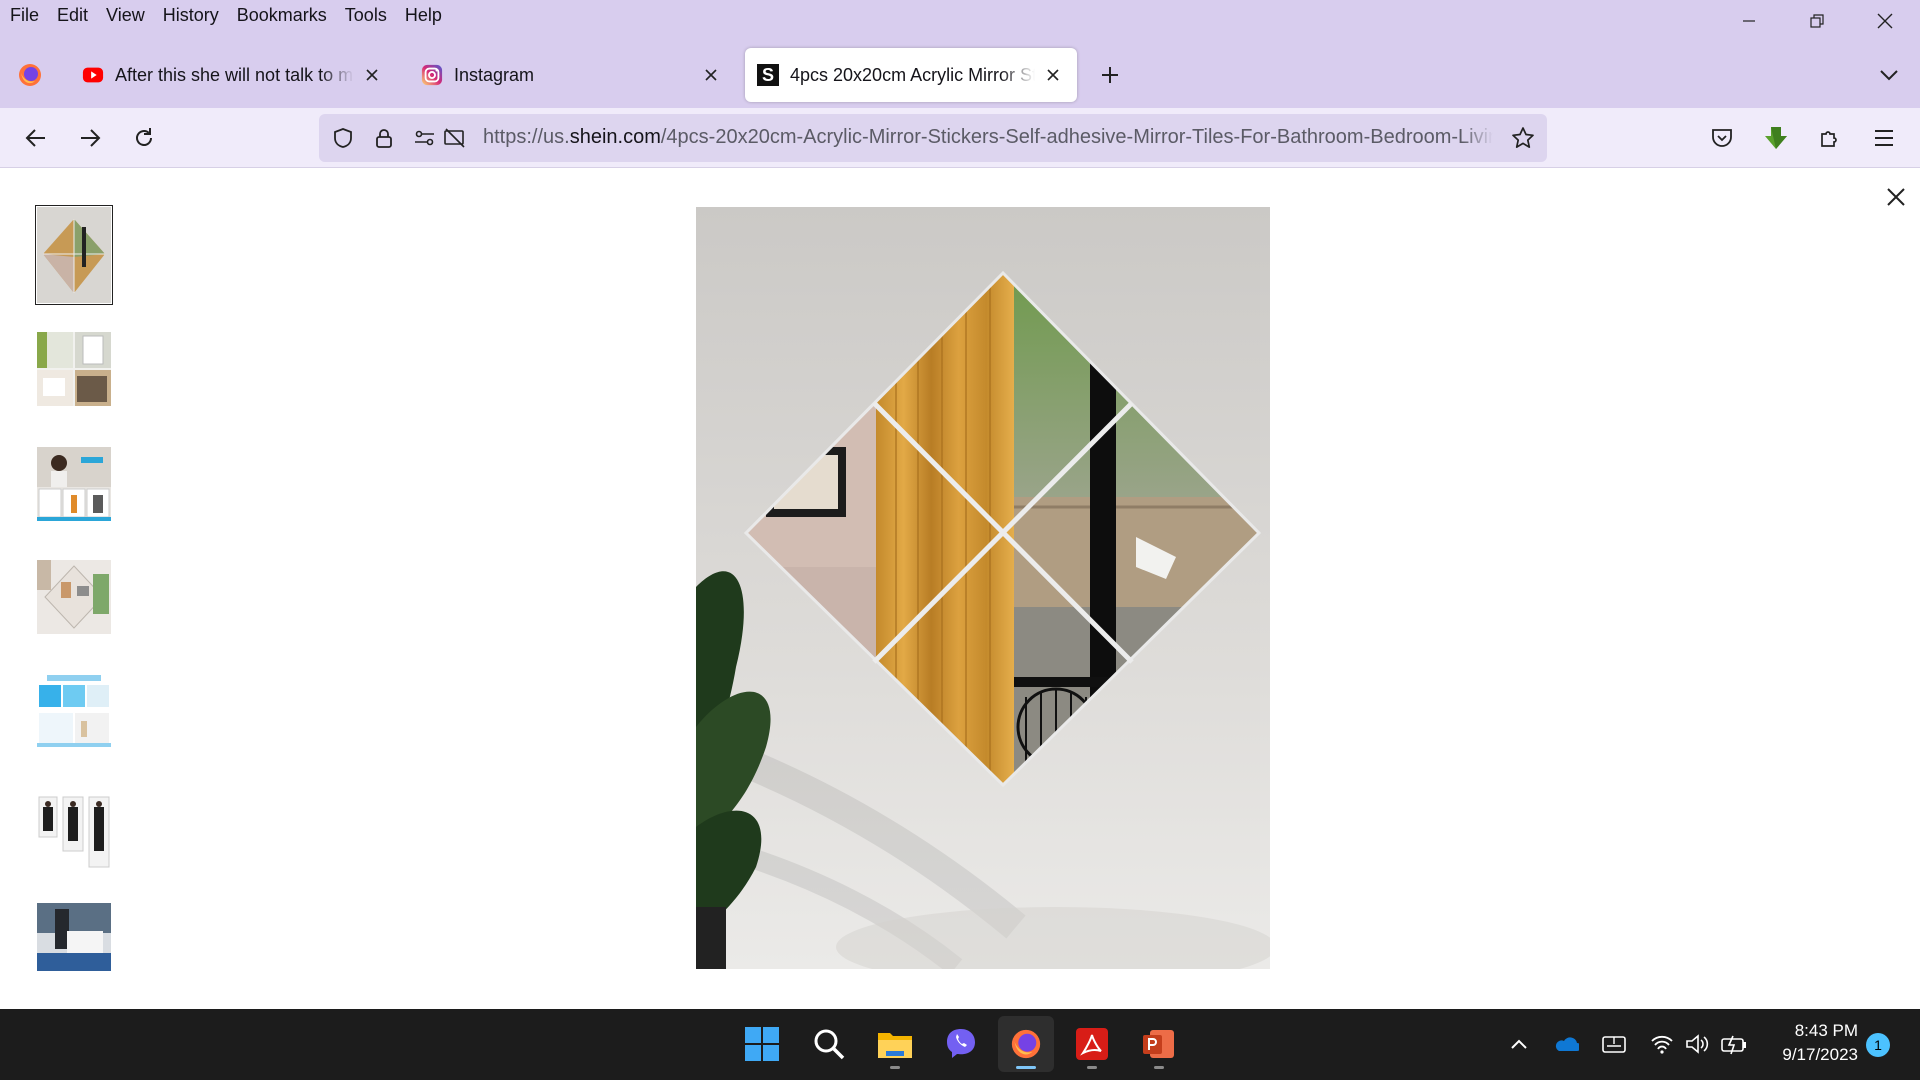  Describe the element at coordinates (72, 15) in the screenshot. I see `menu-edit: Edit` at that location.